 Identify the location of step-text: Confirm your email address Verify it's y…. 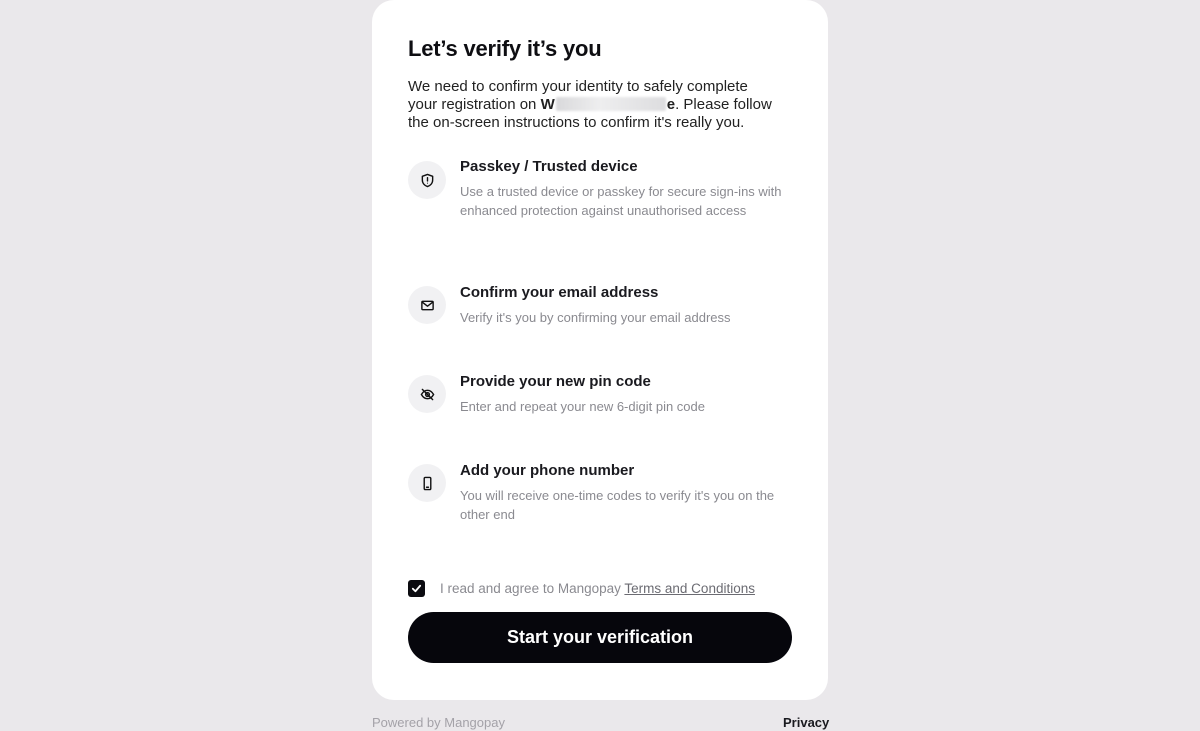
(625, 306).